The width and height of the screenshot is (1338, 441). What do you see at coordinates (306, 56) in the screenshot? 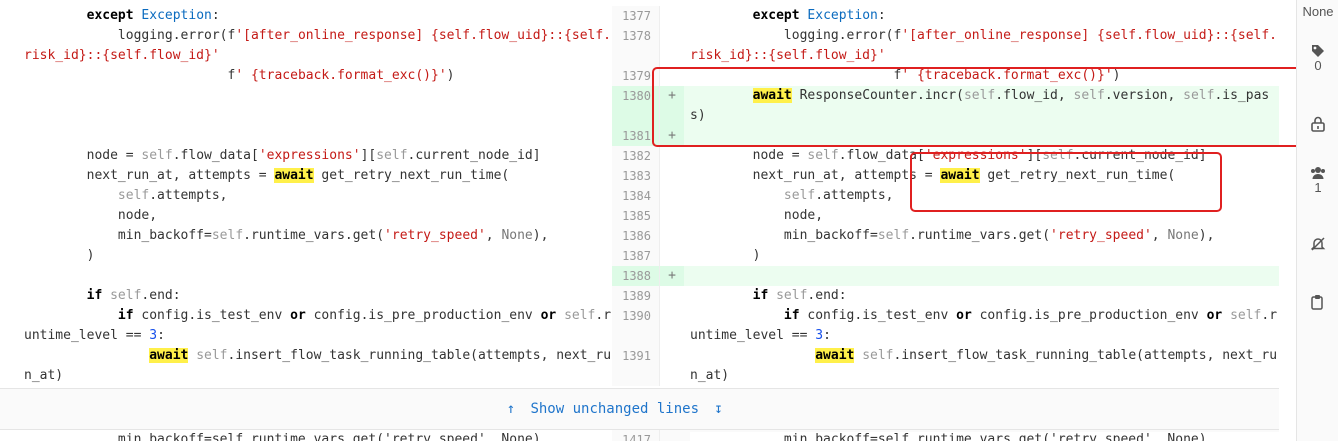
I see `code-line: risk_id}::{self.flow_id}'` at bounding box center [306, 56].